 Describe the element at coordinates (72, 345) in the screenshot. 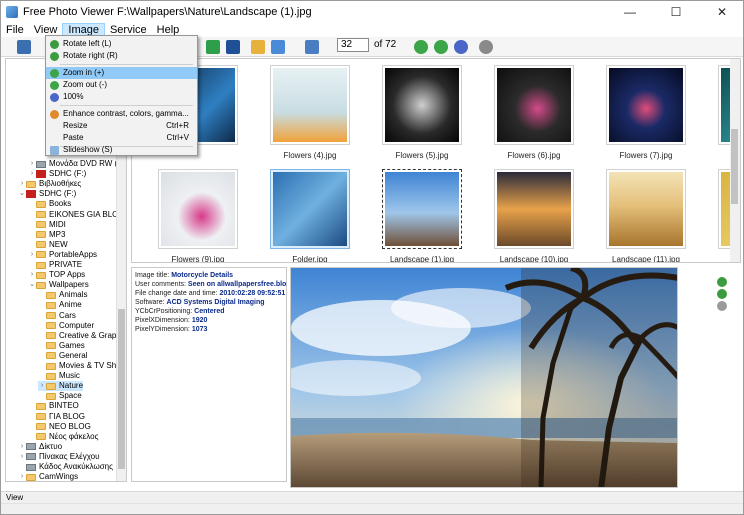

I see `tree-item-label: Games` at that location.